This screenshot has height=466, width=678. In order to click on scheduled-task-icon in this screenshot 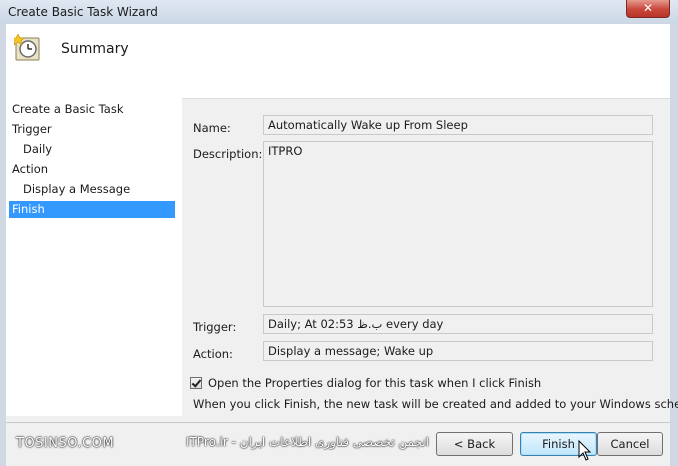, I will do `click(27, 47)`.